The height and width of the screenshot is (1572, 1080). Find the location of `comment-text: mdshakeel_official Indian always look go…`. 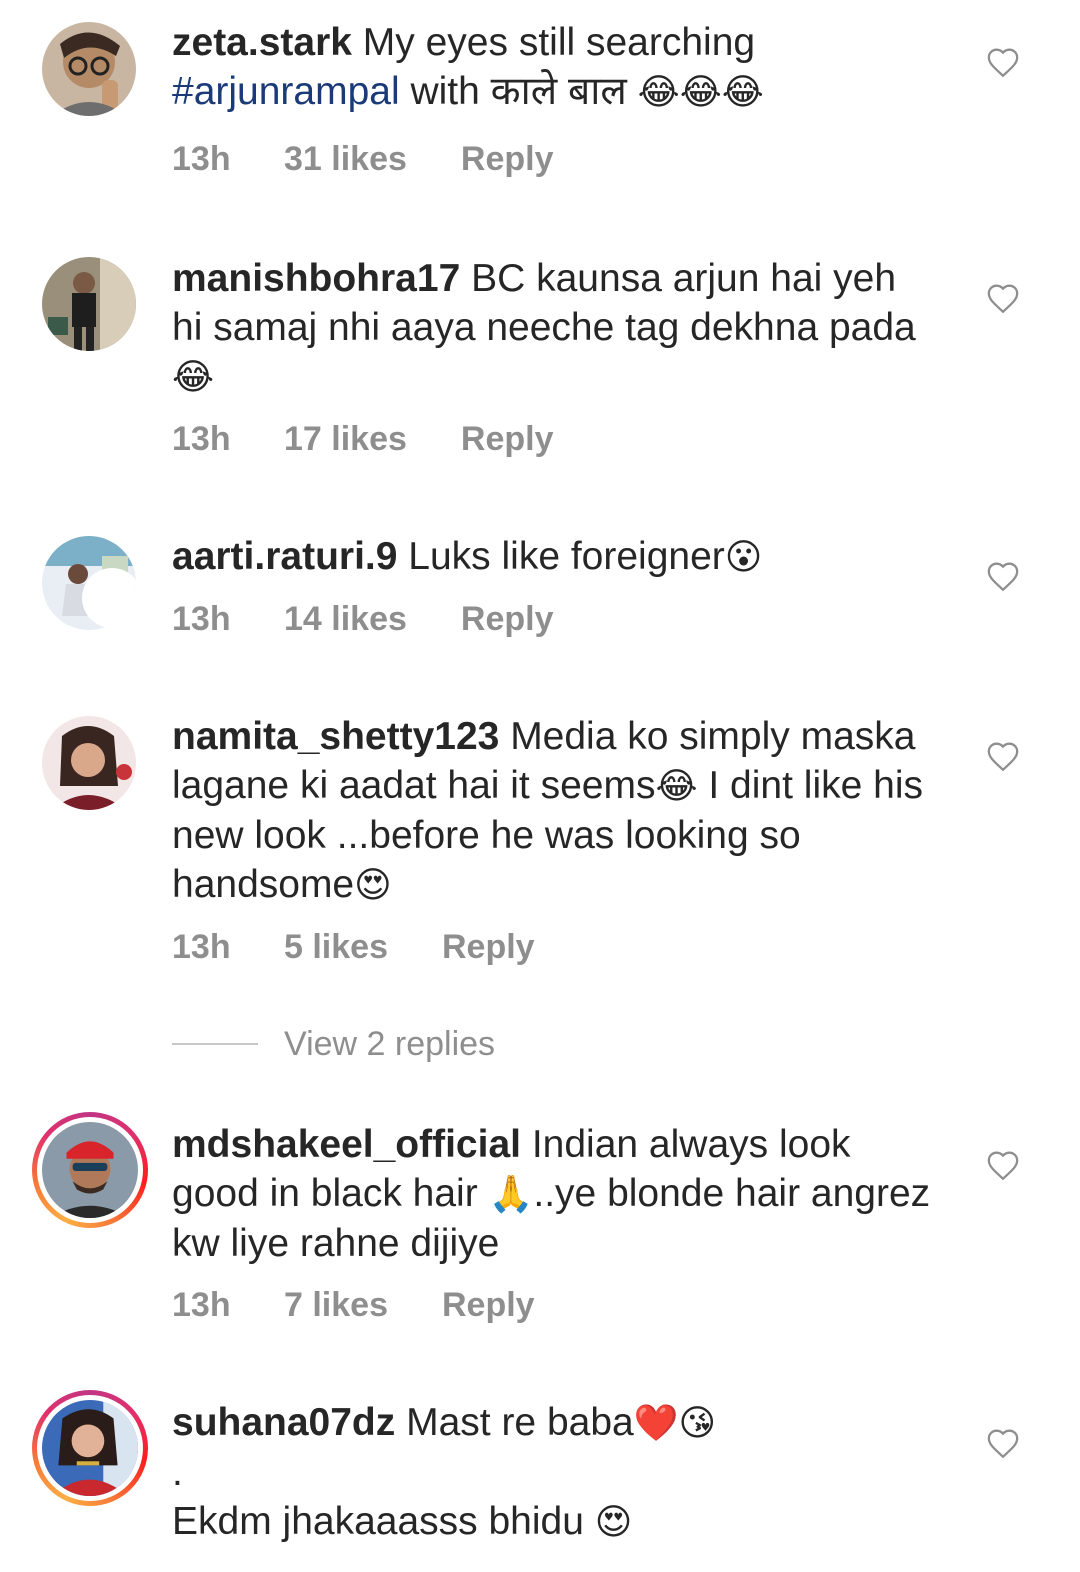

comment-text: mdshakeel_official Indian always look go… is located at coordinates (552, 1194).